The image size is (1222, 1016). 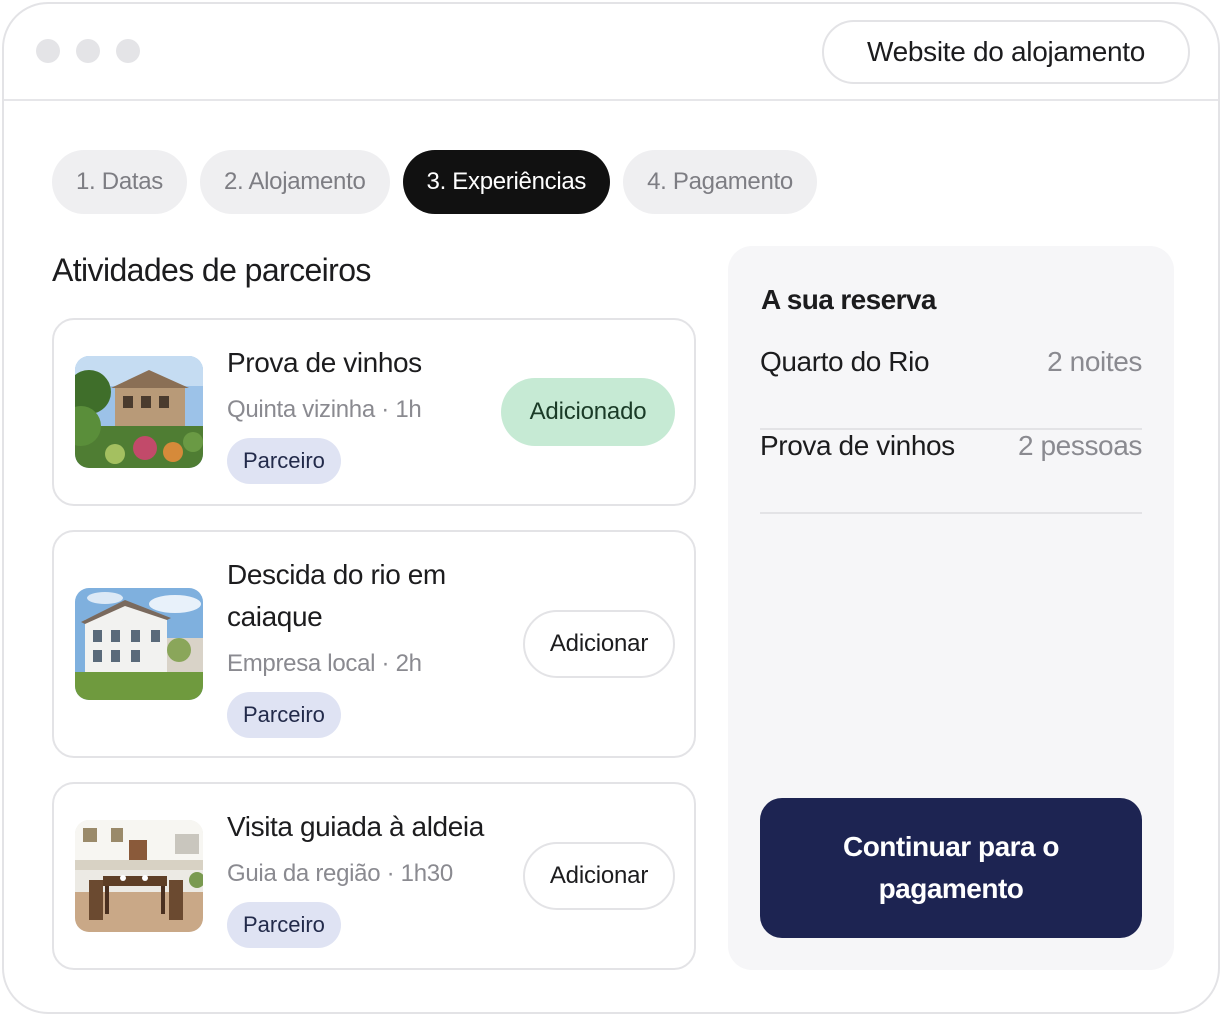 What do you see at coordinates (611, 52) in the screenshot?
I see `title-bar: Website do alojamento` at bounding box center [611, 52].